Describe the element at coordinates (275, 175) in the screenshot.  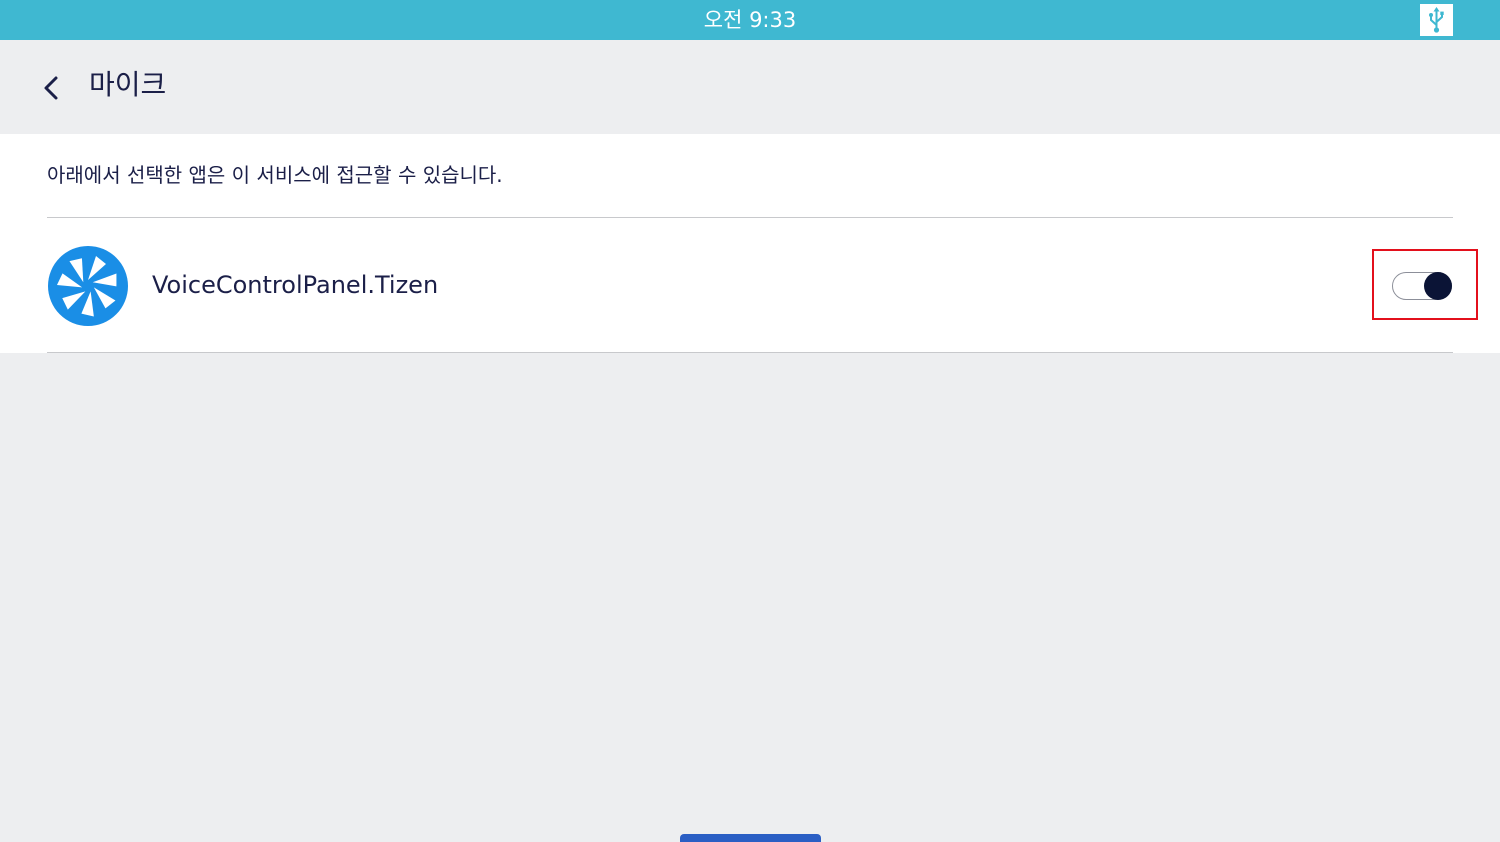
I see `permission-description: 아래에서 선택한 앱은 이 서비스에 접근할 수 있습니다.` at that location.